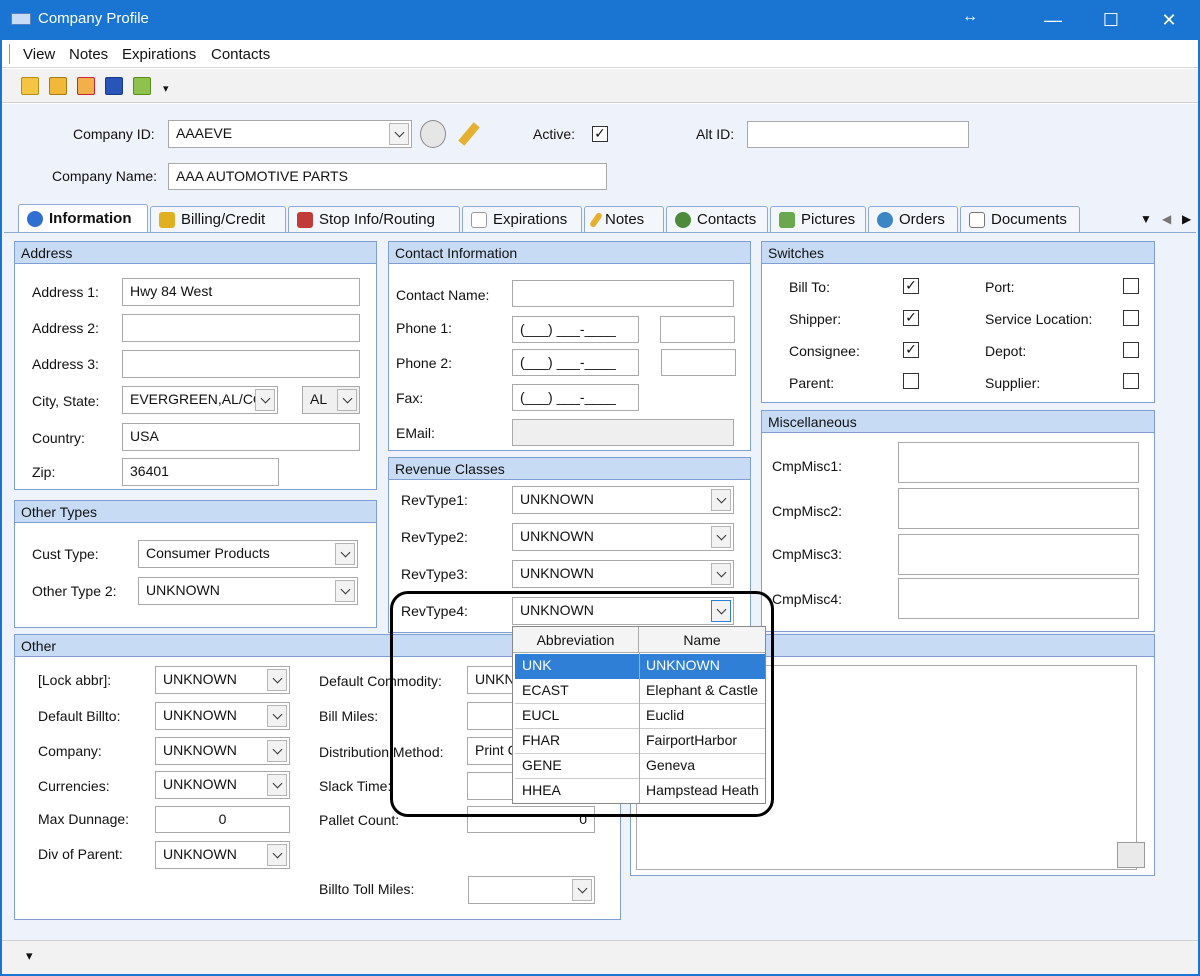 The image size is (1200, 976). What do you see at coordinates (1131, 286) in the screenshot?
I see `port-checkbox` at bounding box center [1131, 286].